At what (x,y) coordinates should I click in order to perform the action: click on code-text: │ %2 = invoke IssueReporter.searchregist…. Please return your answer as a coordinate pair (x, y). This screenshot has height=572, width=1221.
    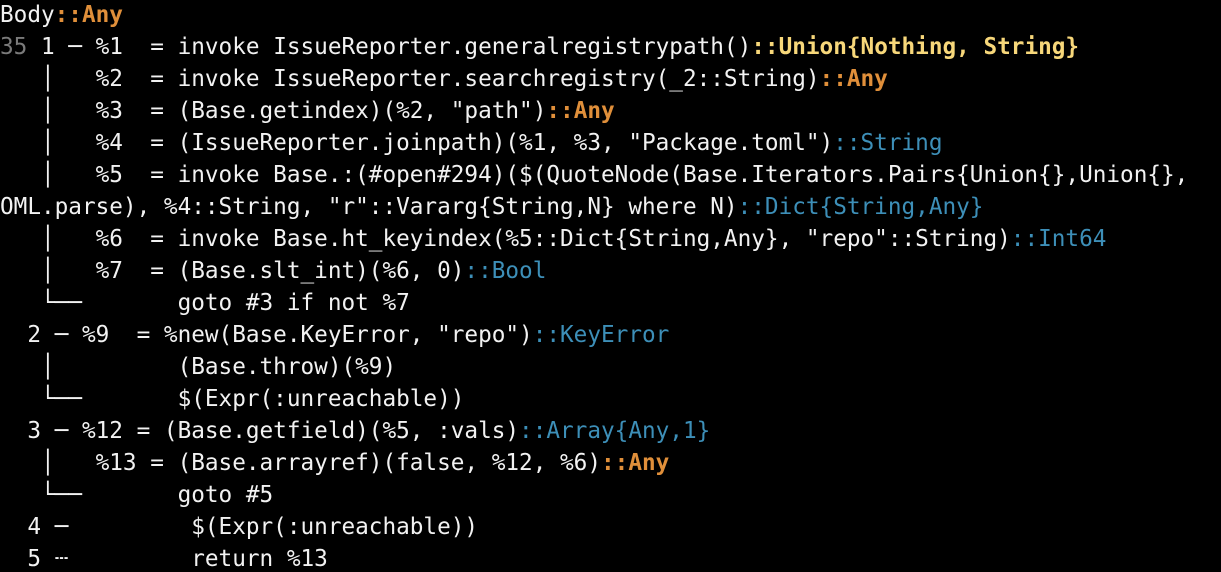
    Looking at the image, I should click on (410, 79).